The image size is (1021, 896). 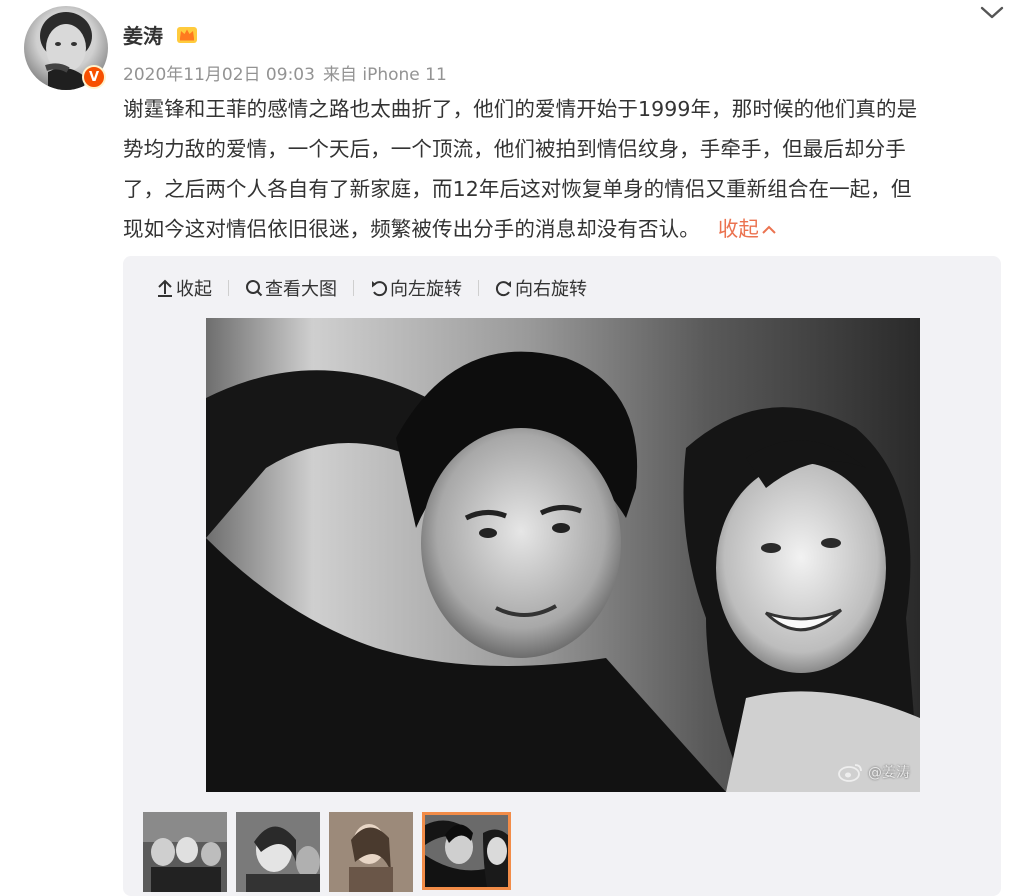 What do you see at coordinates (143, 34) in the screenshot?
I see `username: 姜涛` at bounding box center [143, 34].